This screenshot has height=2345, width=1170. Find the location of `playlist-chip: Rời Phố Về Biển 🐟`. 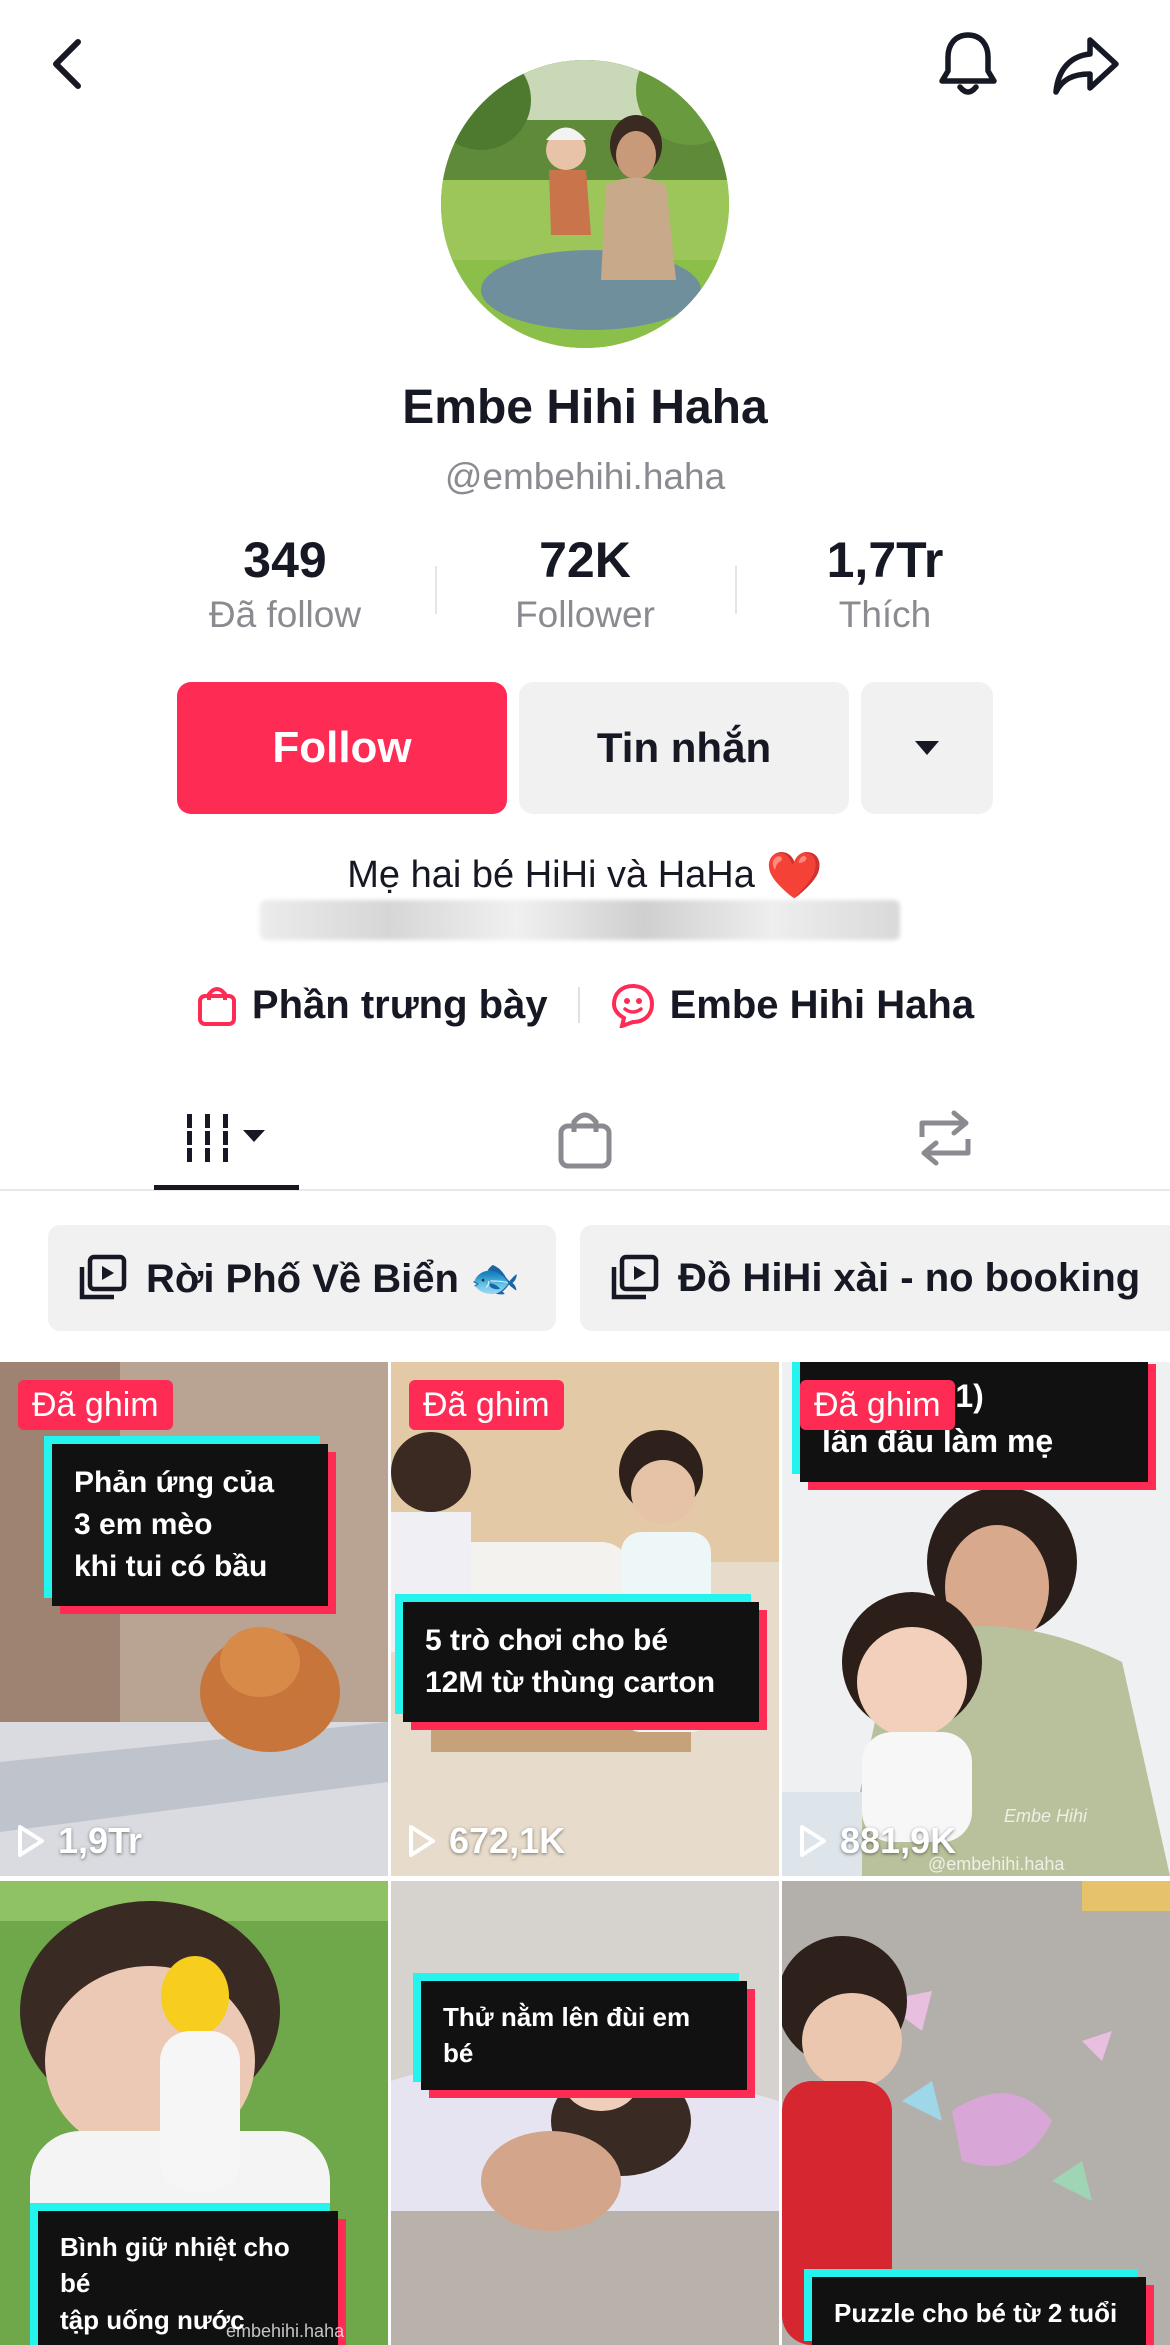

playlist-chip: Rời Phố Về Biển 🐟 is located at coordinates (302, 1278).